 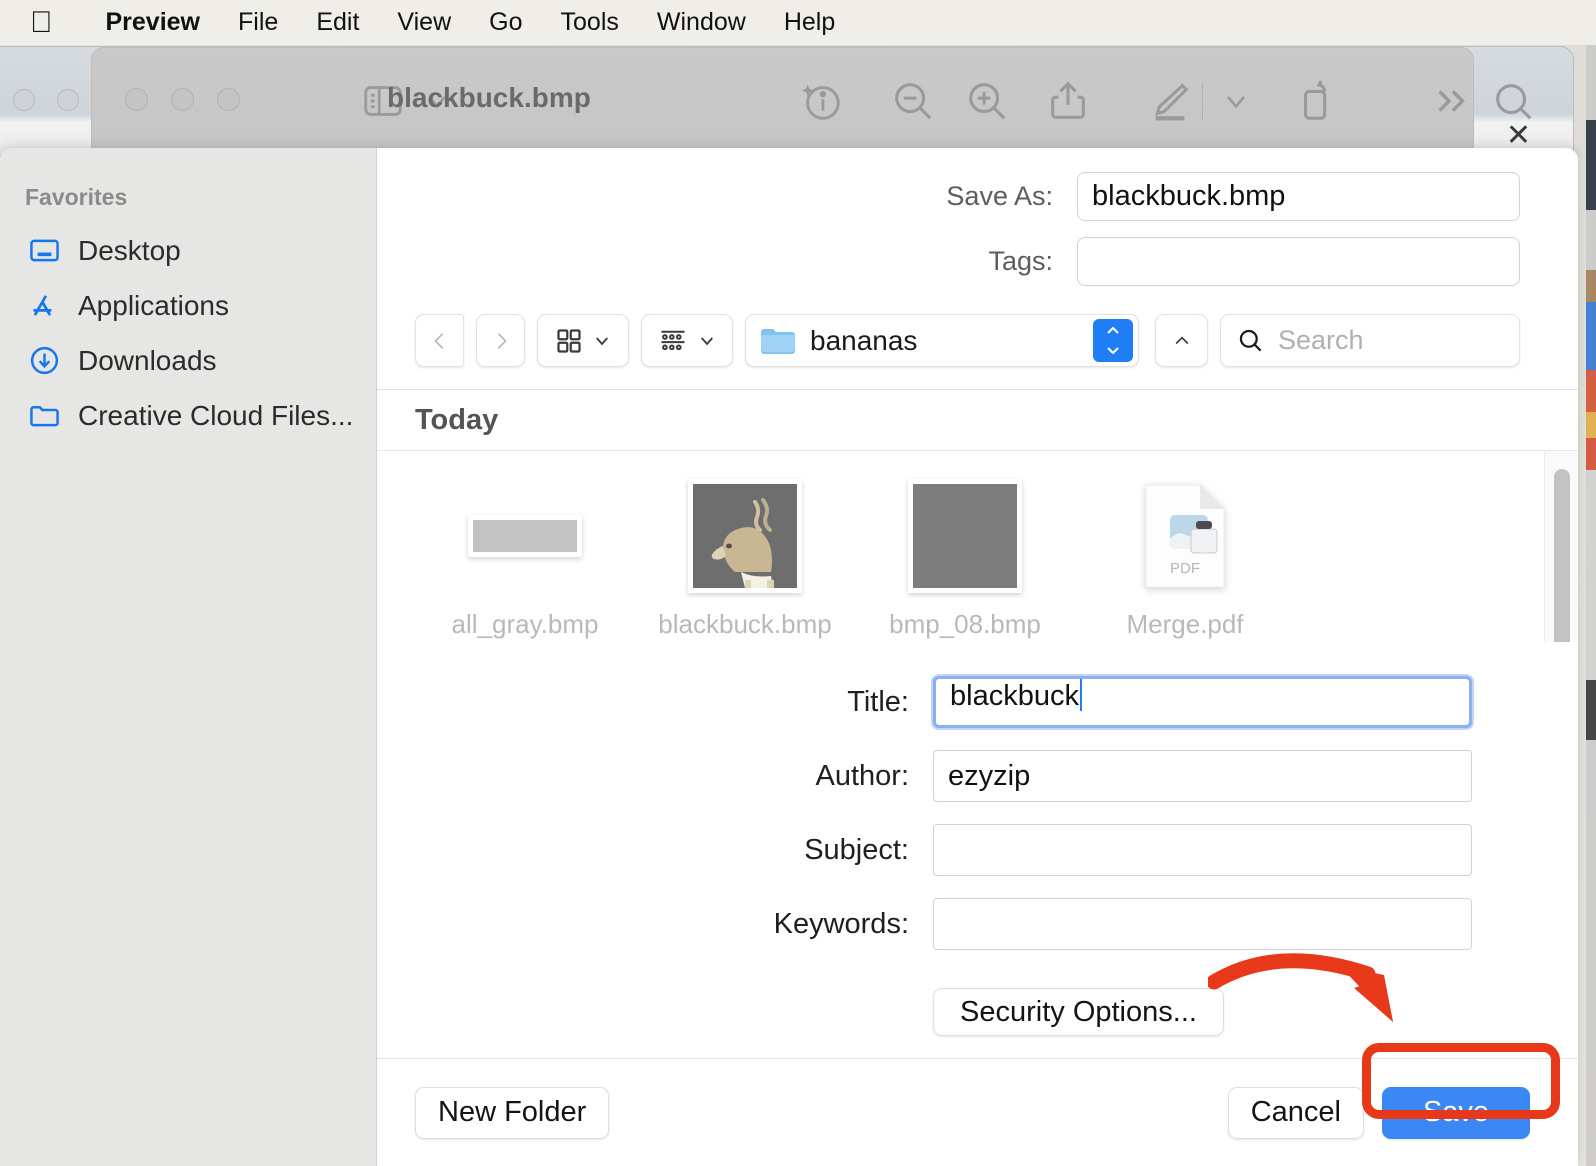 I want to click on sidebar-item-desktop: Desktop, so click(x=188, y=250).